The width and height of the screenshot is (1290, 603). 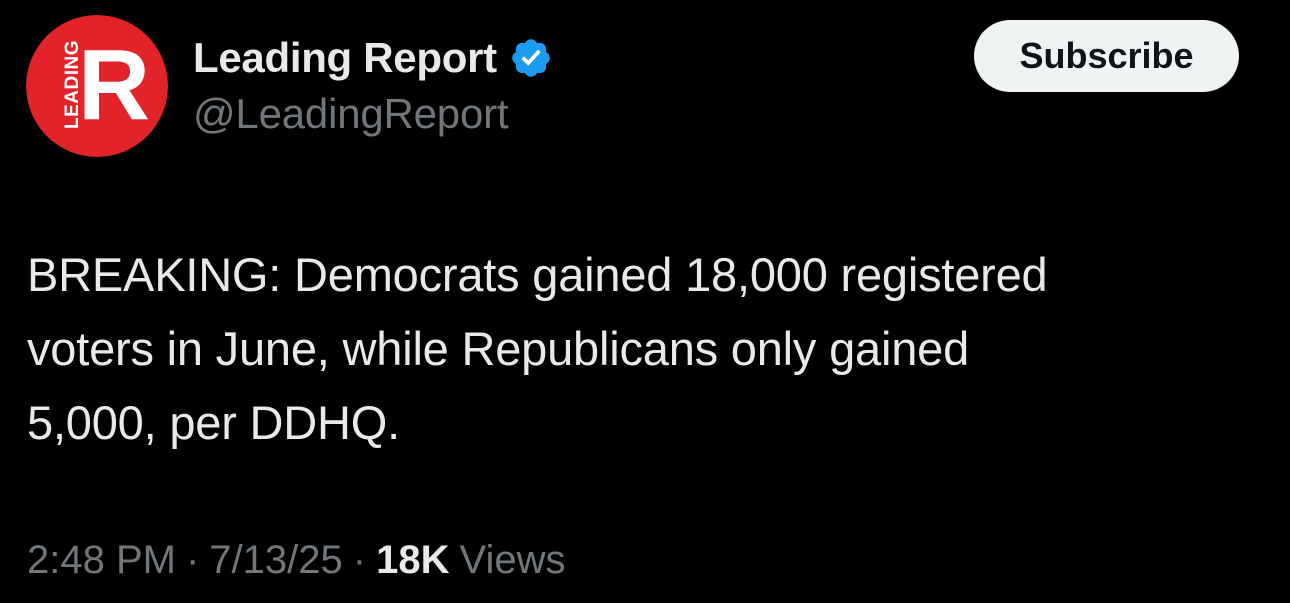 I want to click on tweet-time: 2:48 PM, so click(x=101, y=560).